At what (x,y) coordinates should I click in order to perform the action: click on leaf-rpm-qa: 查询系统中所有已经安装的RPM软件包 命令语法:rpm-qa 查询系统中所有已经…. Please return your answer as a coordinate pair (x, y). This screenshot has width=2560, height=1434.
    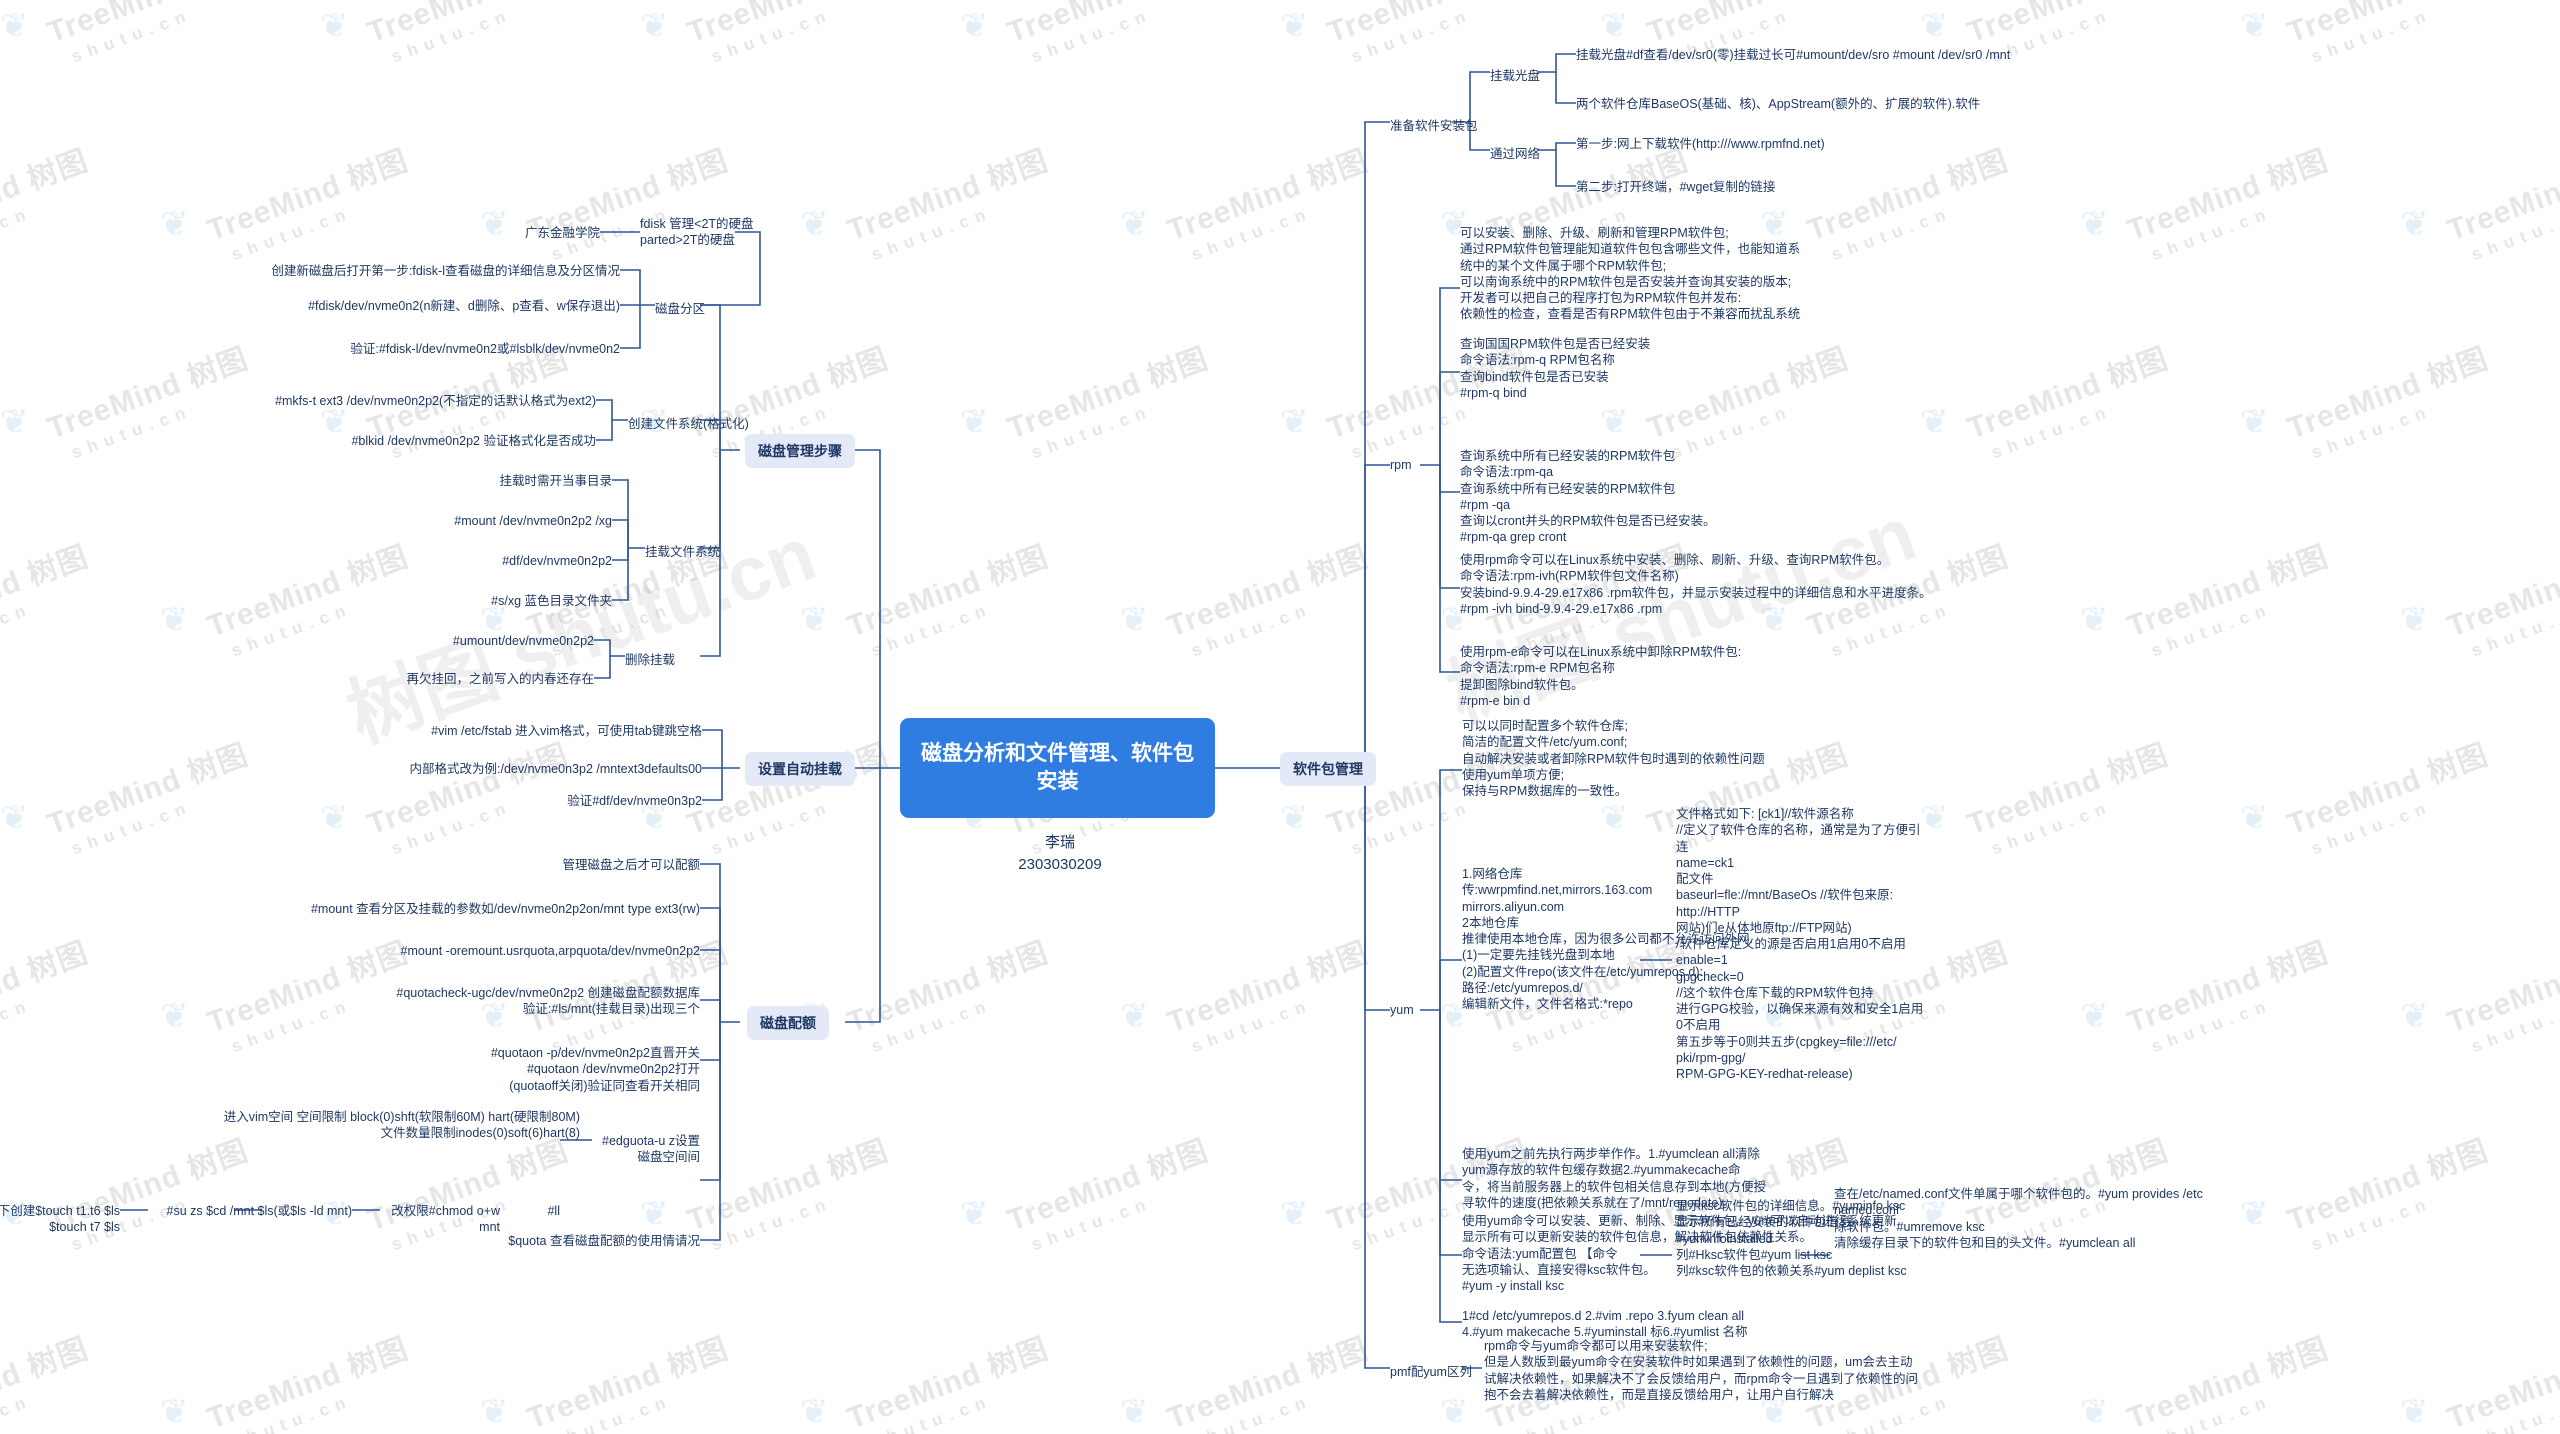
    Looking at the image, I should click on (1588, 497).